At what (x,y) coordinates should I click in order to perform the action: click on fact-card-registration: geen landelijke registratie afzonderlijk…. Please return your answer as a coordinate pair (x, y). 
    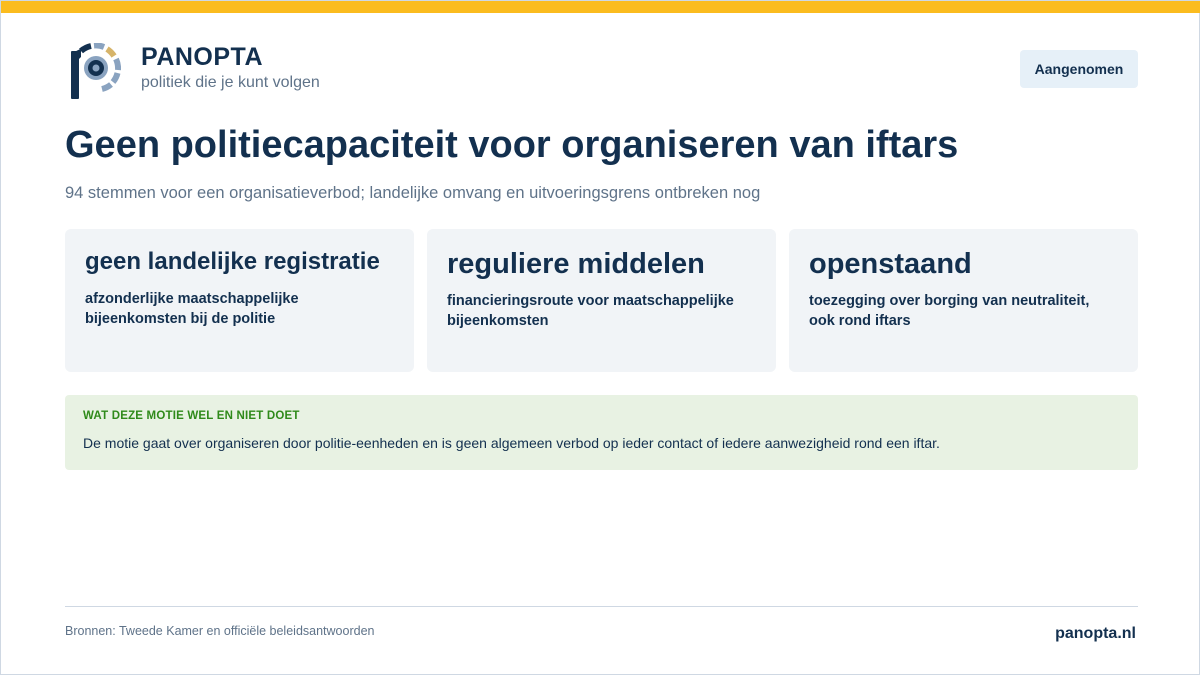
    Looking at the image, I should click on (239, 300).